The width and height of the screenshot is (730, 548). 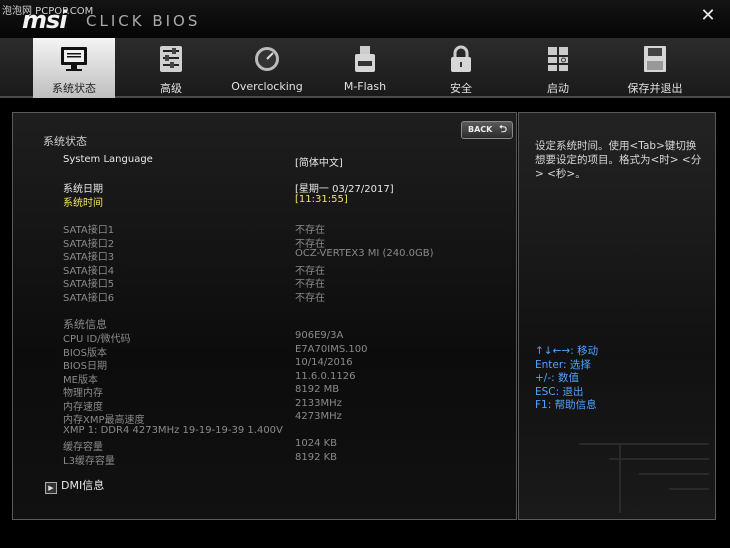 I want to click on sata-port-label: SATA接口1, so click(x=89, y=230).